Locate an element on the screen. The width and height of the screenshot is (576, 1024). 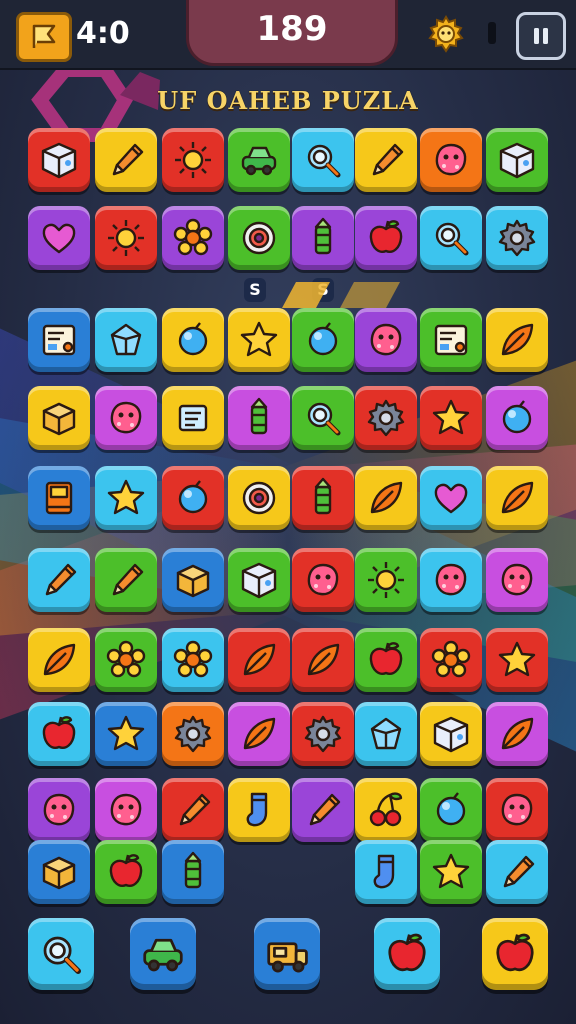
pencil-icon is located at coordinates (128, 159).